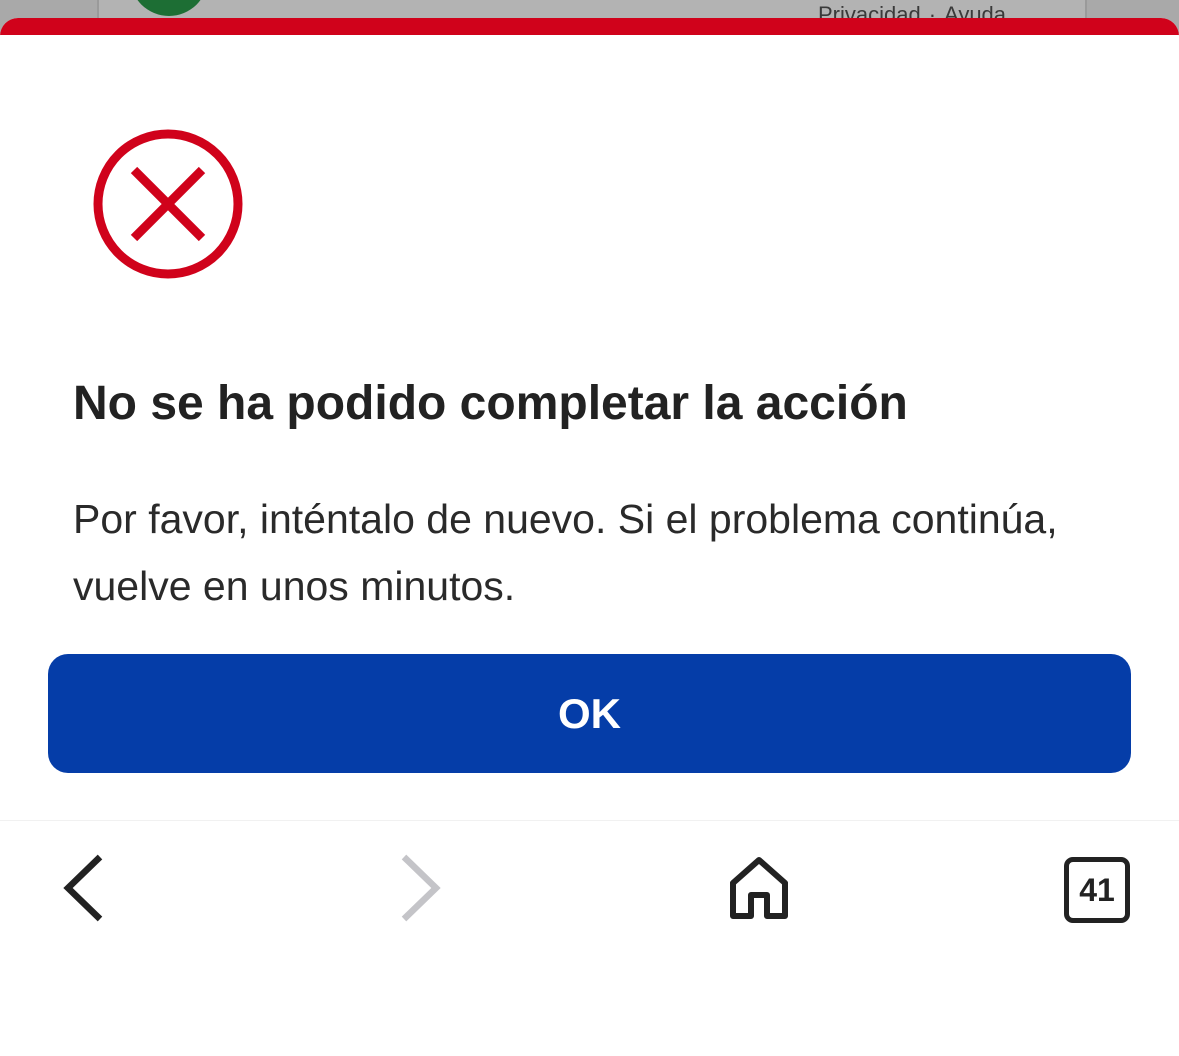 The height and width of the screenshot is (1056, 1179). I want to click on tabs-count-button: 41, so click(1097, 890).